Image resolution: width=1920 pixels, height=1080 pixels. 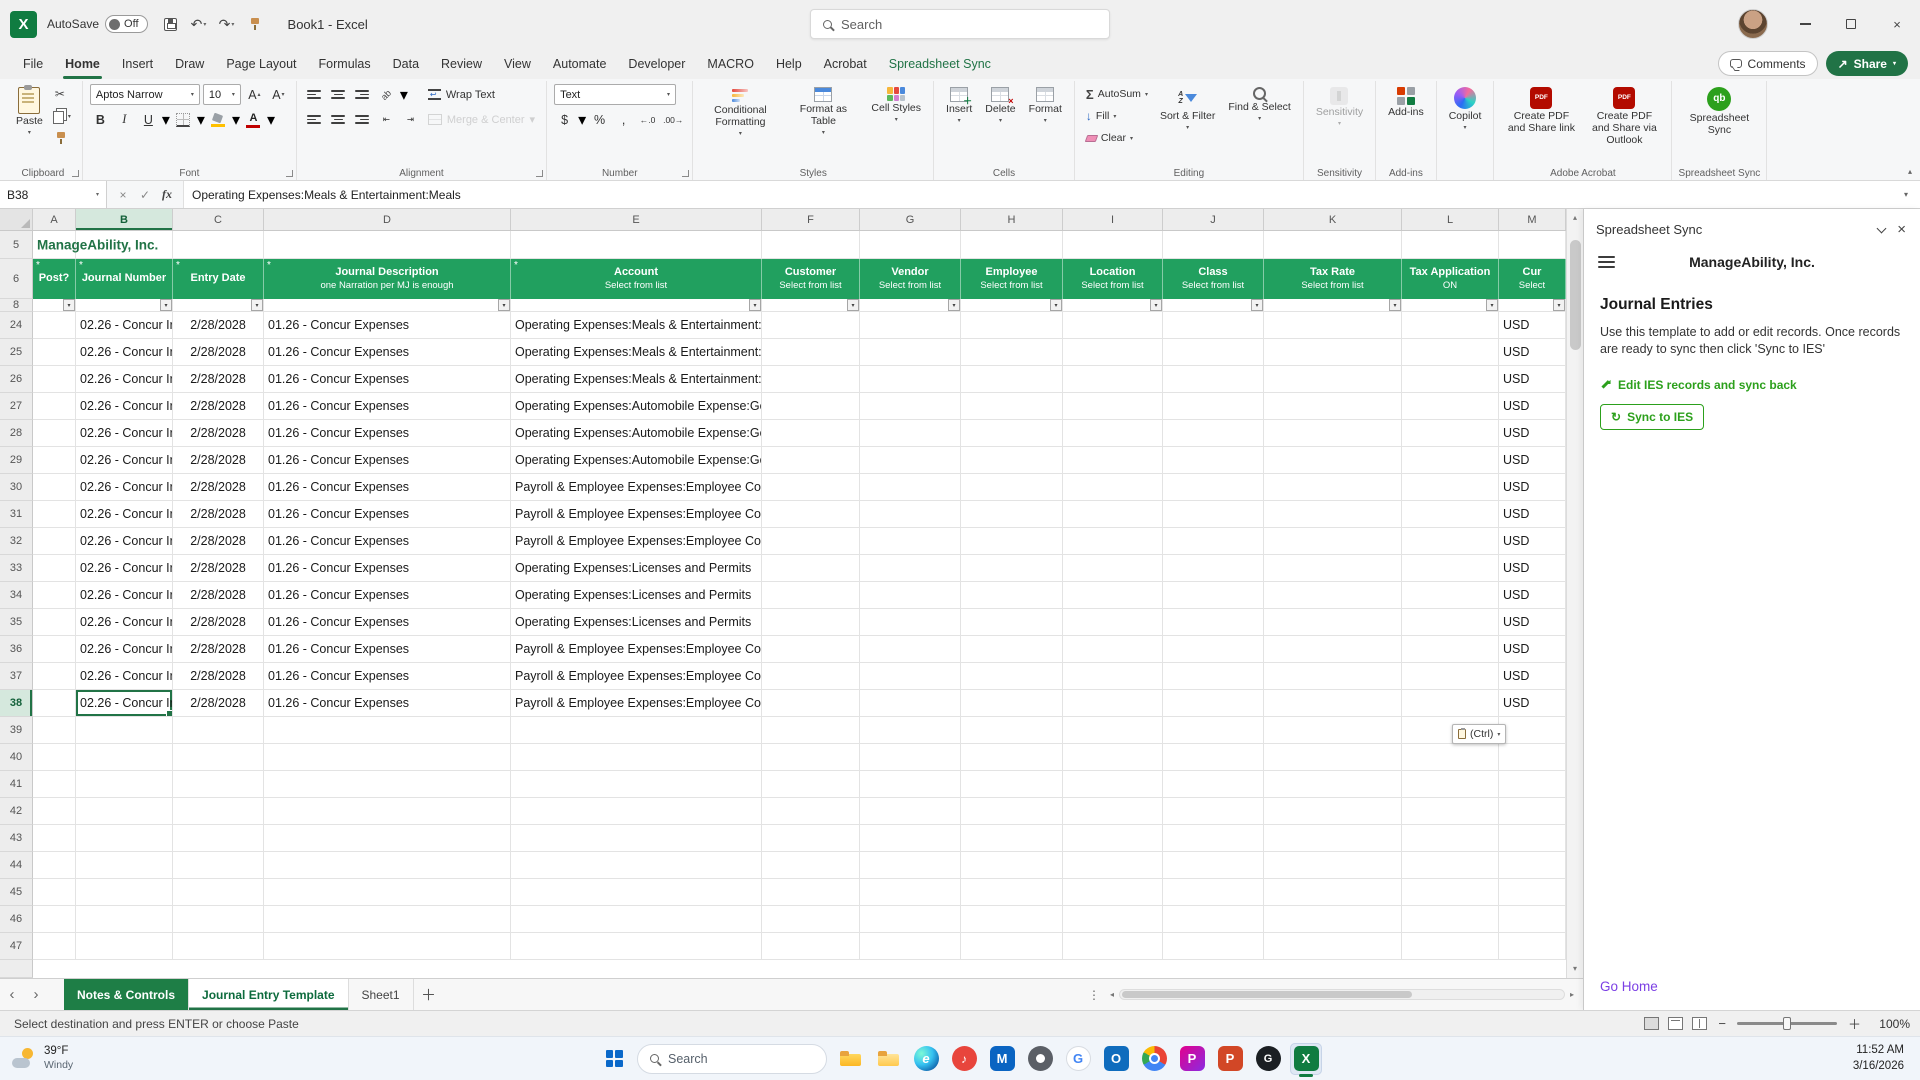 I want to click on cell-B32: 02.26 - Concur Ir, so click(x=124, y=541).